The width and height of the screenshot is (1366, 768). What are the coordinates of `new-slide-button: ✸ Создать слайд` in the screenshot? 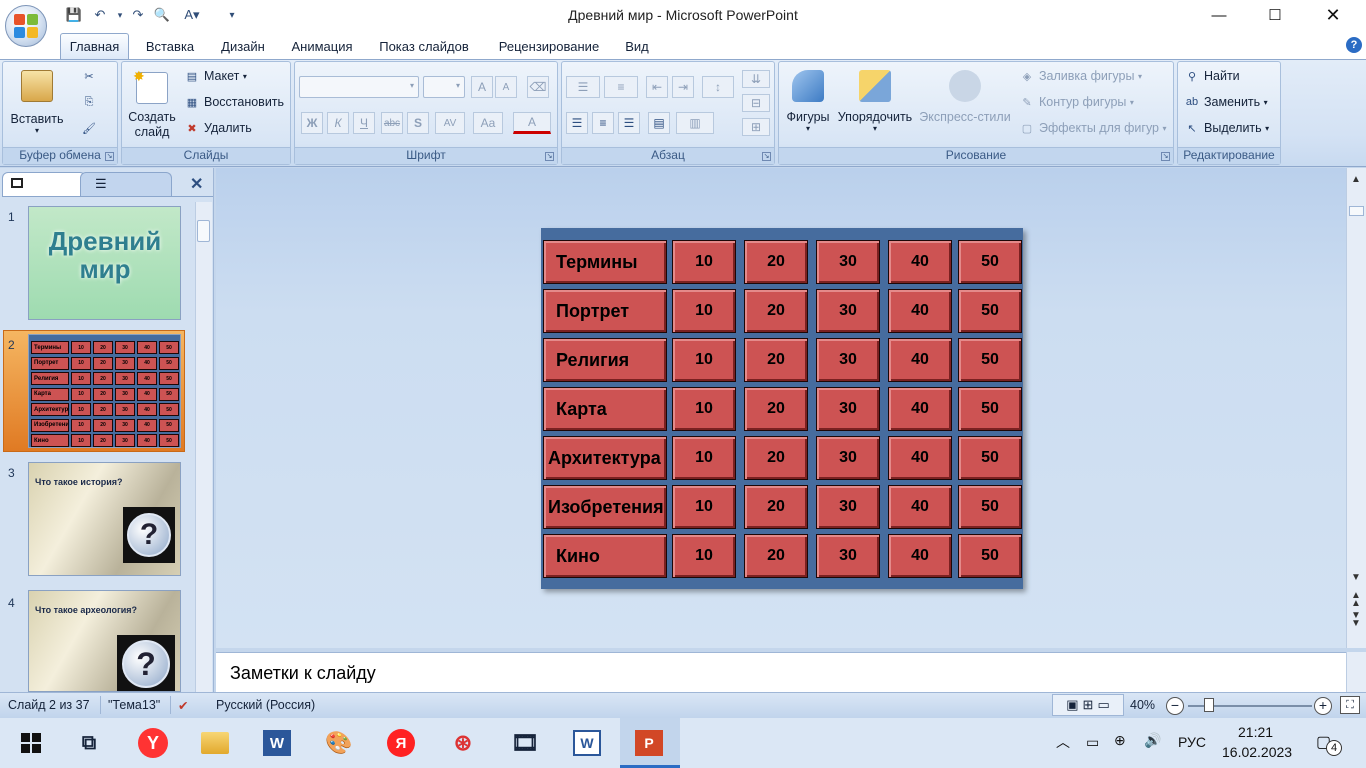 It's located at (152, 106).